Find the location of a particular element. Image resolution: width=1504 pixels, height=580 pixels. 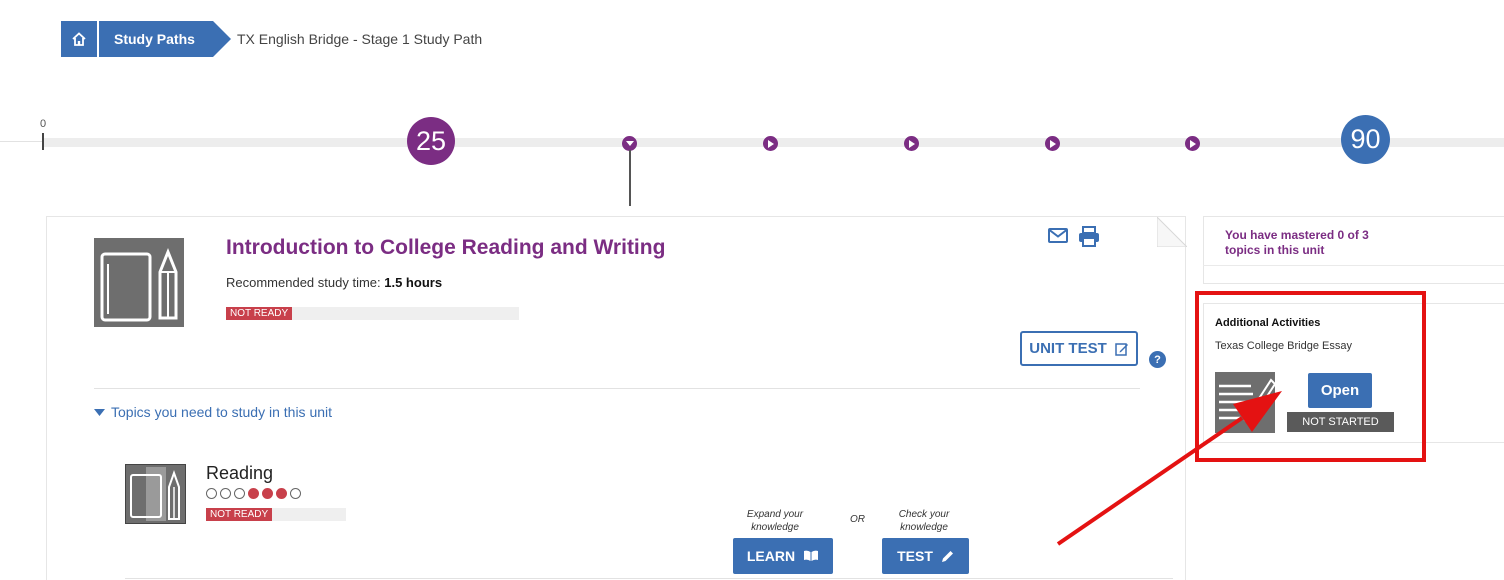

test-caption-line: Check your is located at coordinates (924, 514).